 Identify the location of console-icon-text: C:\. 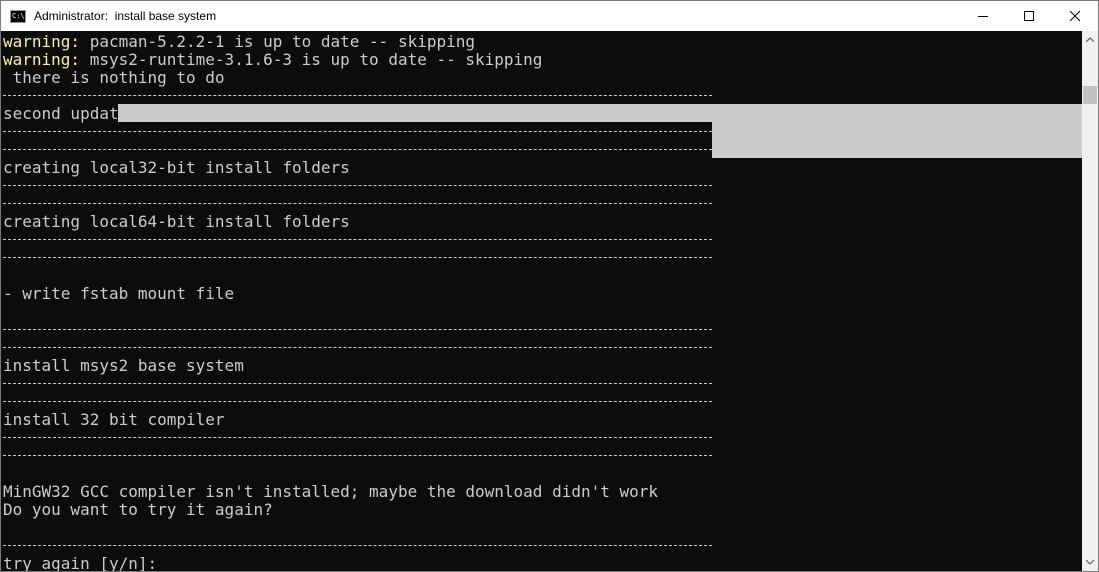
(18, 15).